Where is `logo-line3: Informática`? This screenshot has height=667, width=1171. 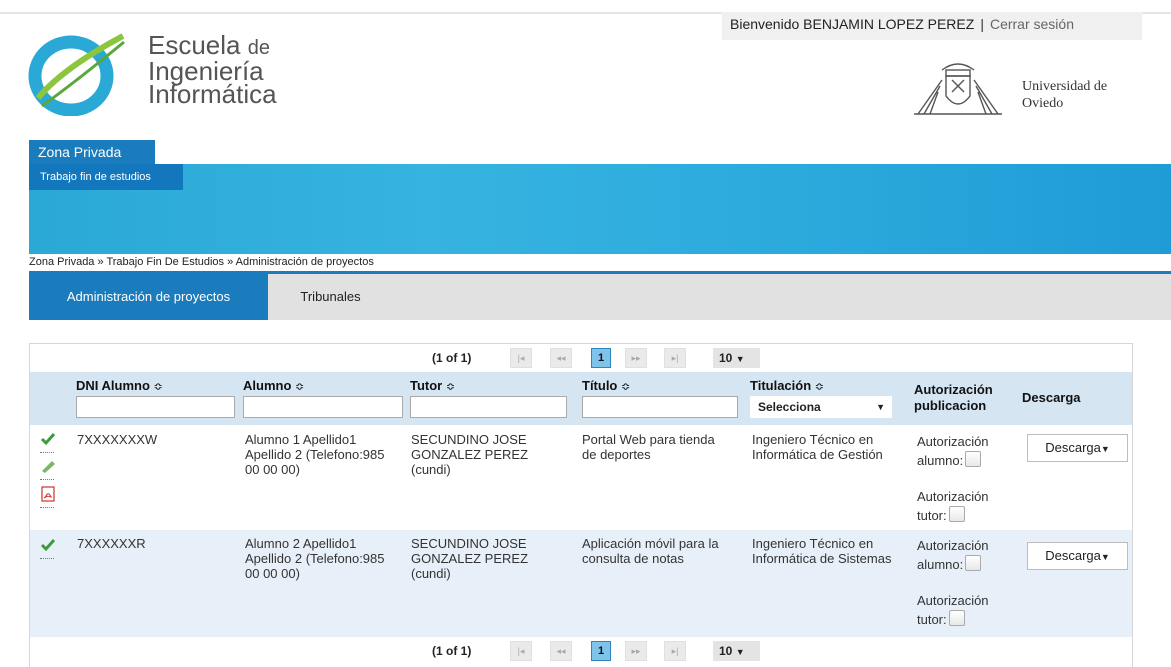
logo-line3: Informática is located at coordinates (212, 94).